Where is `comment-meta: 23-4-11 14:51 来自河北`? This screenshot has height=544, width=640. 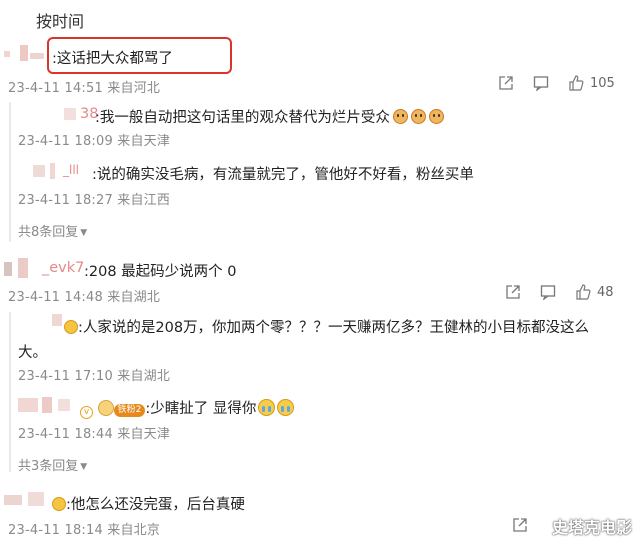 comment-meta: 23-4-11 14:51 来自河北 is located at coordinates (84, 88).